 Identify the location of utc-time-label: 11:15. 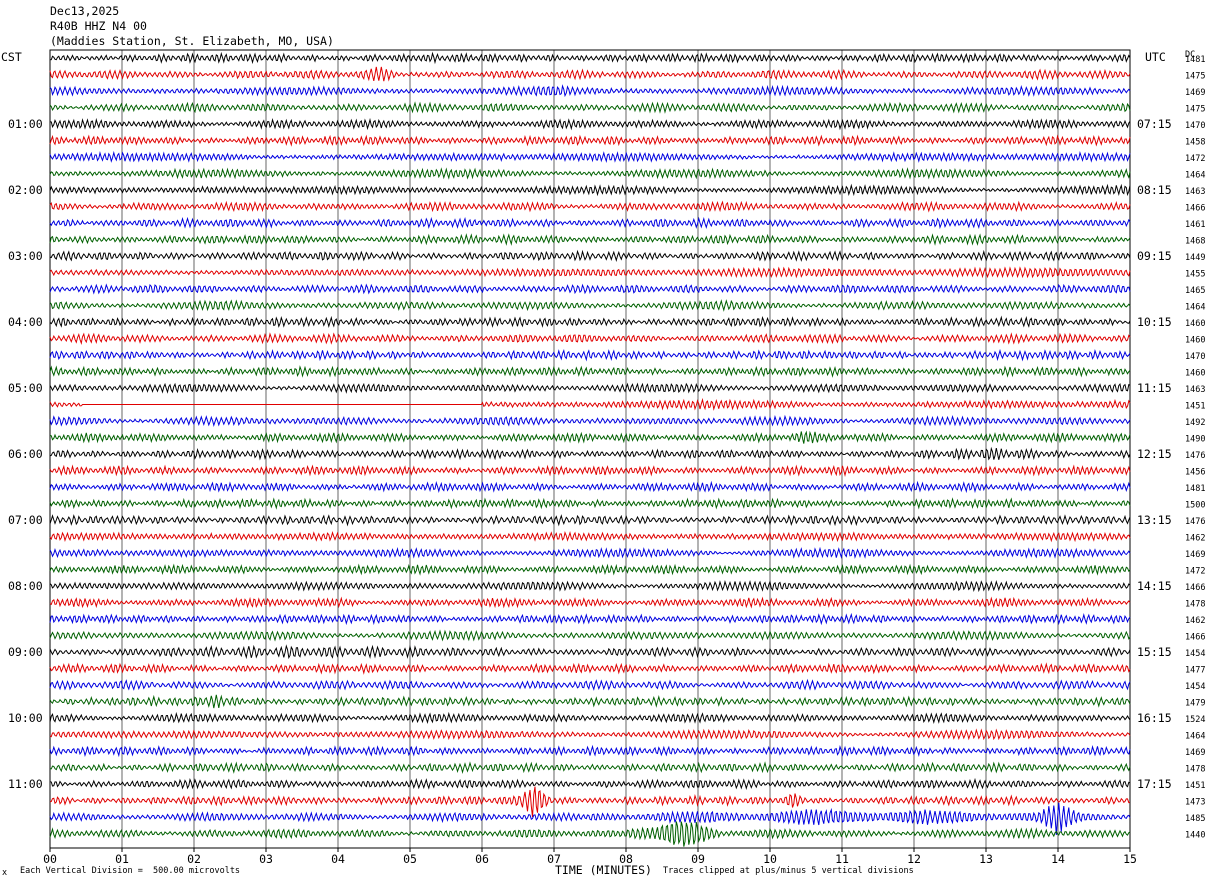
(1154, 388).